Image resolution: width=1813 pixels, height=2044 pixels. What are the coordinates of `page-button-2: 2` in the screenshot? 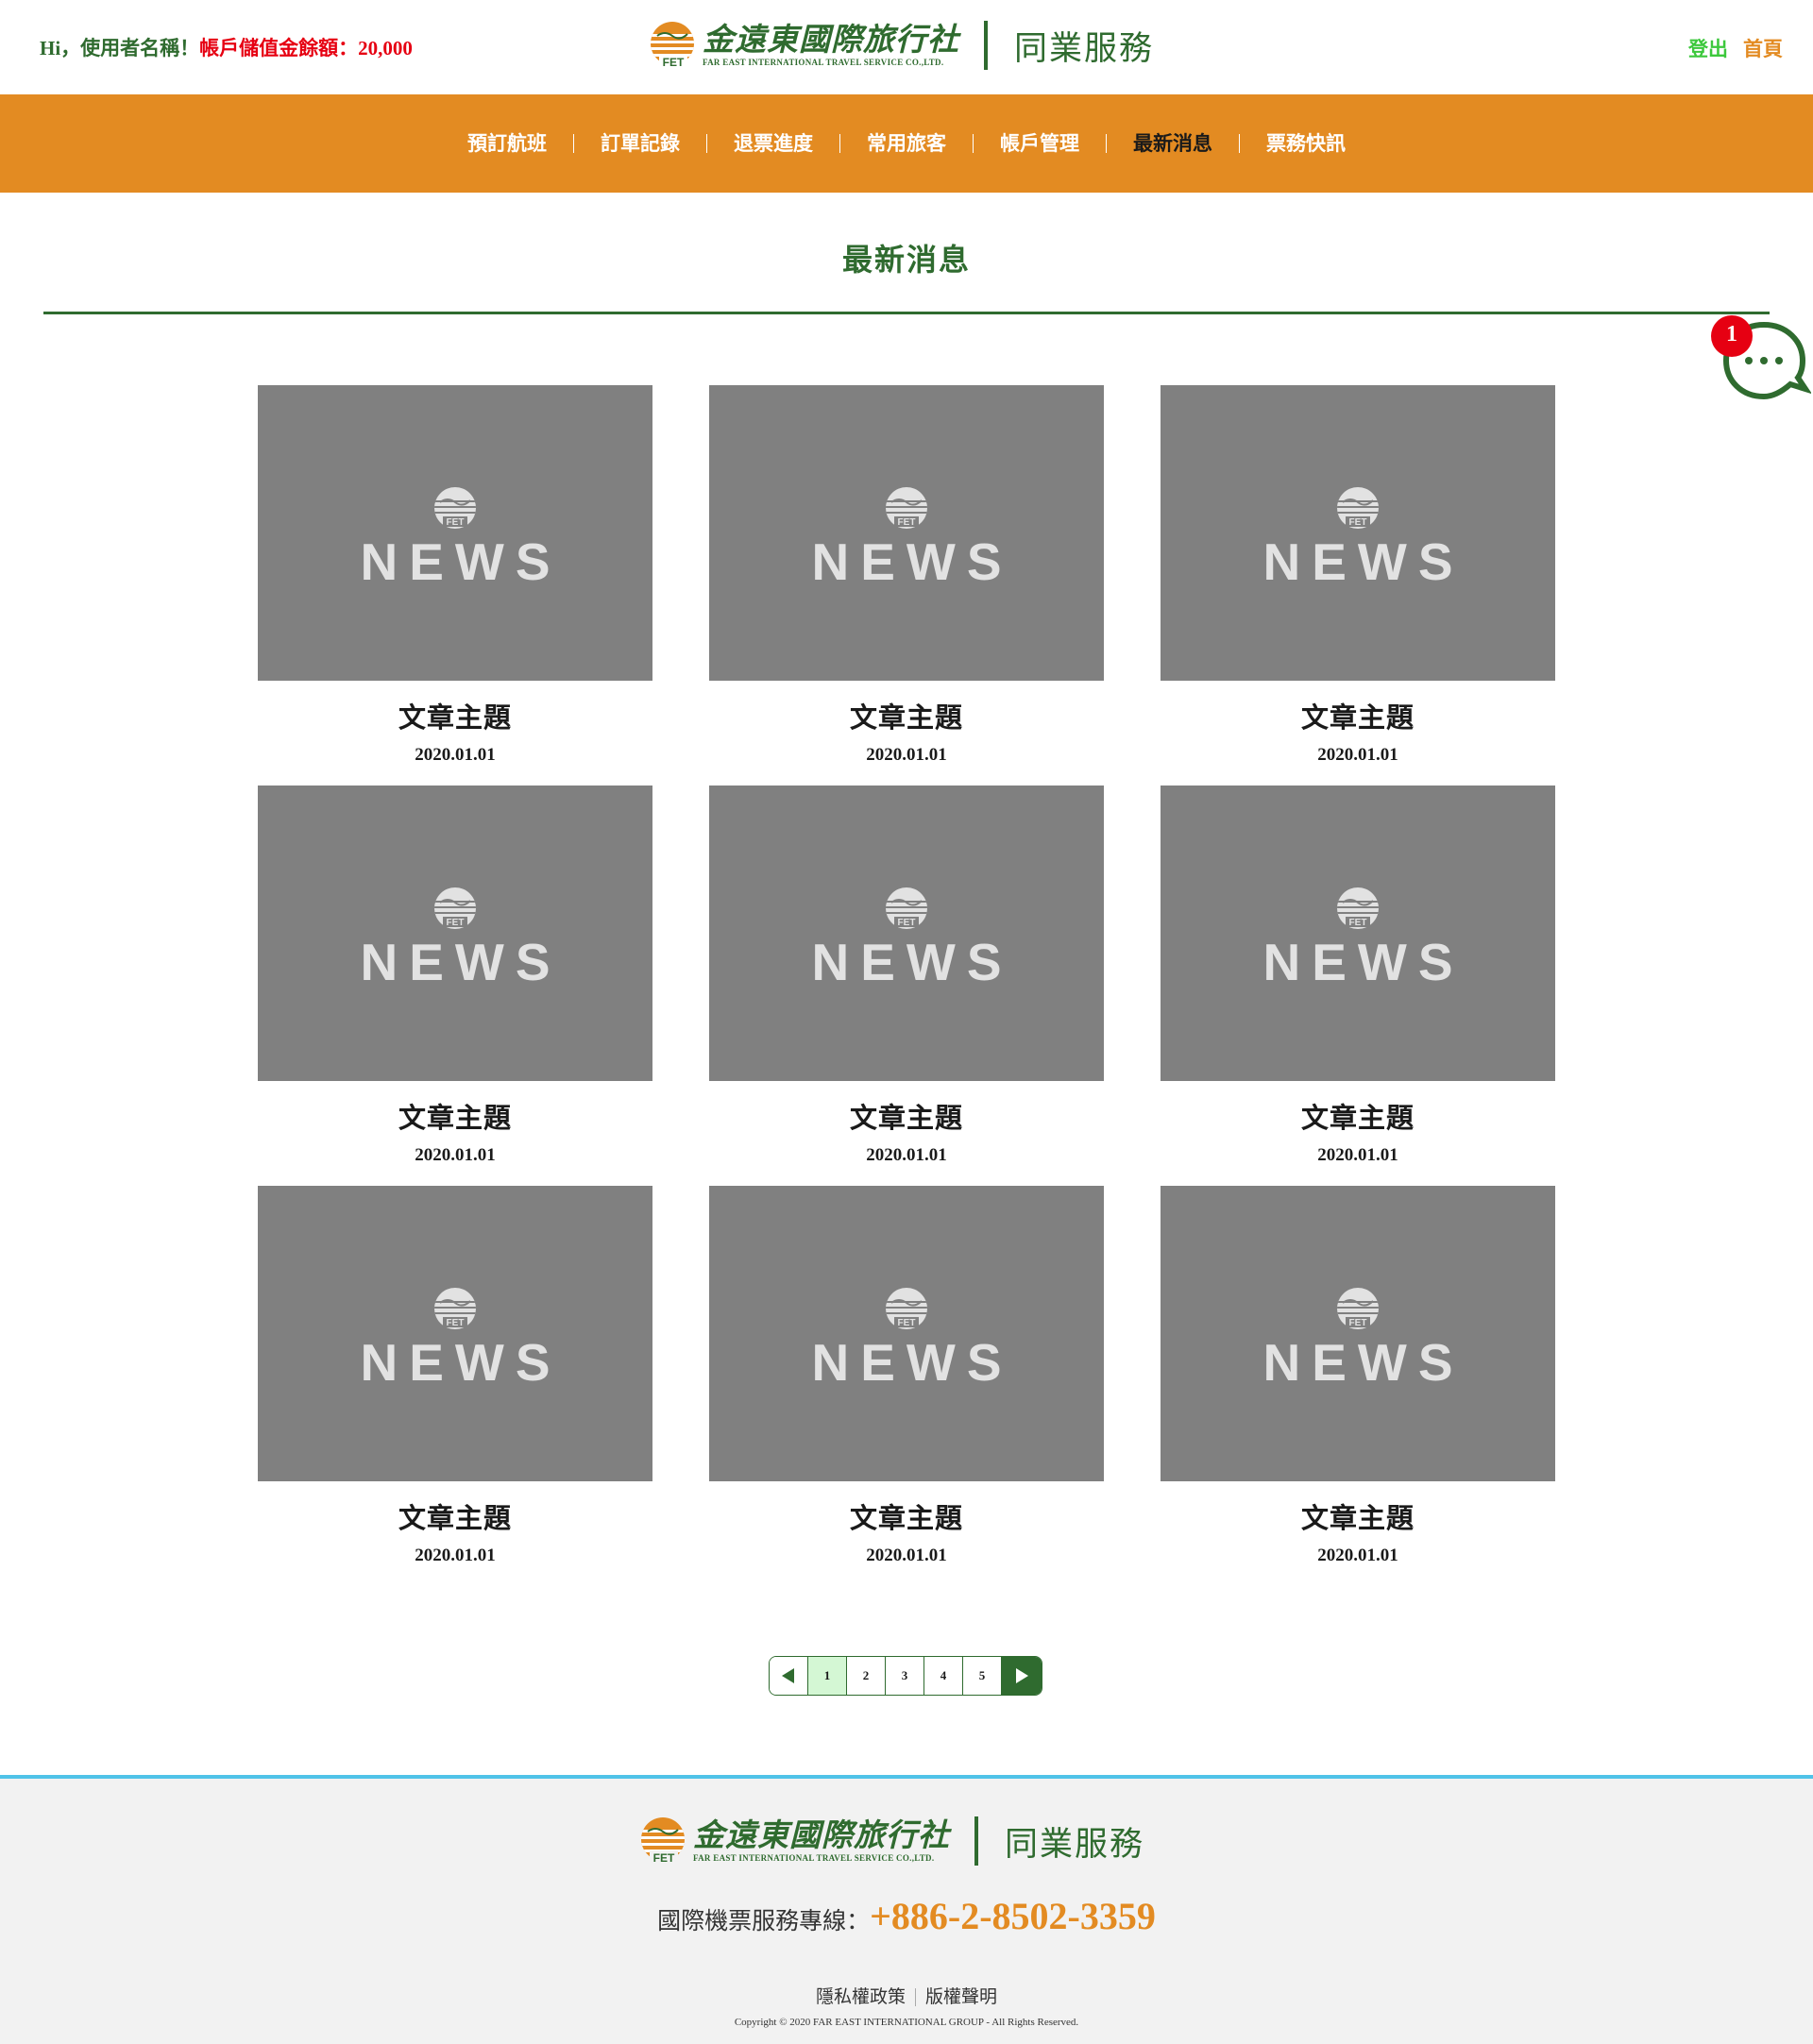 It's located at (866, 1676).